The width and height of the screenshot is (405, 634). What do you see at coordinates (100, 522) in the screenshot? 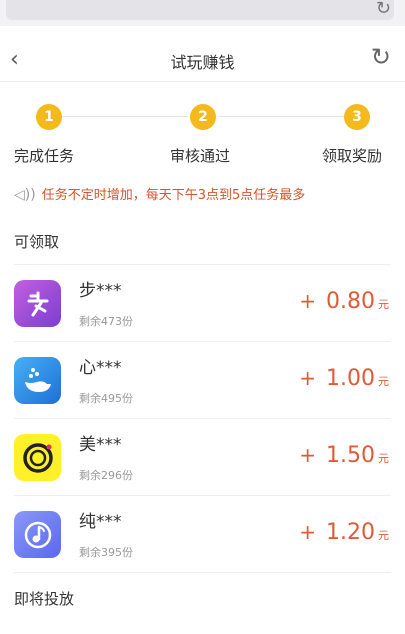
I see `task-app-name: 纯***` at bounding box center [100, 522].